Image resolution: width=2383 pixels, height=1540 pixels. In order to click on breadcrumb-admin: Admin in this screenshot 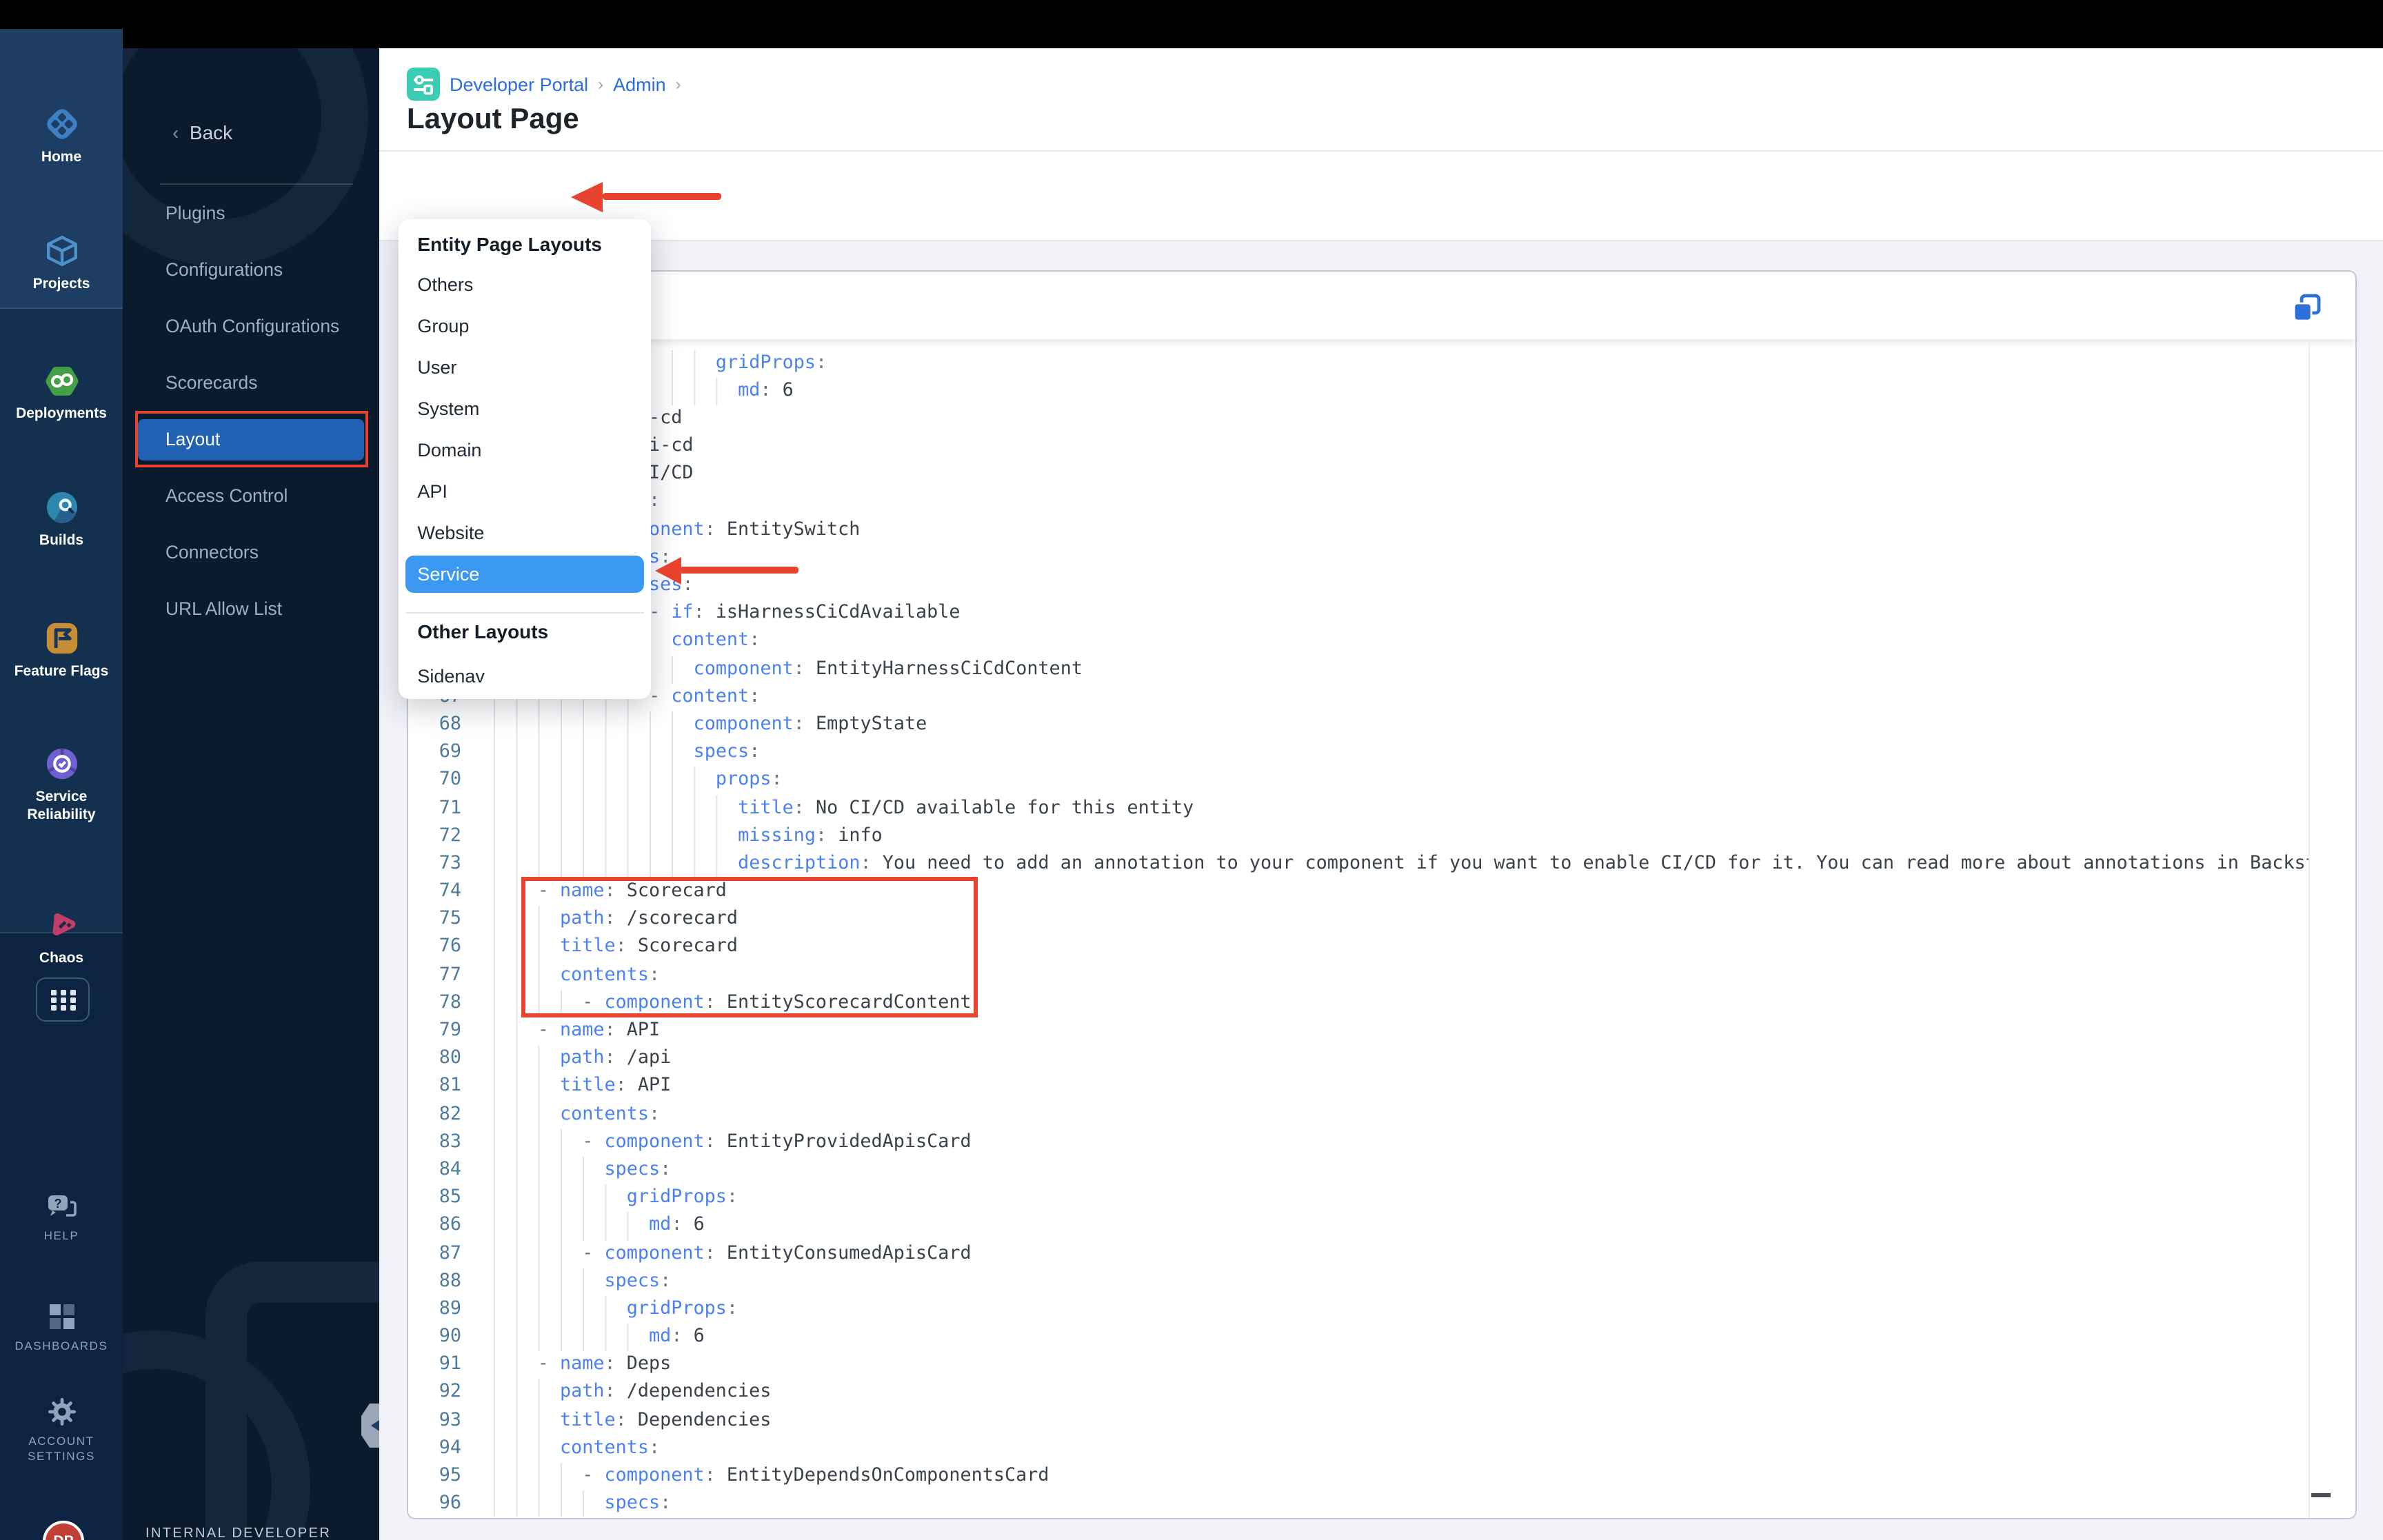, I will do `click(639, 84)`.